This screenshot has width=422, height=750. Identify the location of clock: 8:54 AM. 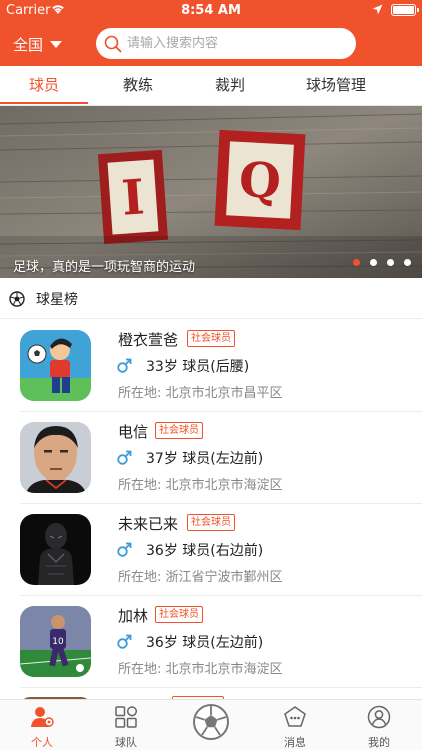
(211, 10).